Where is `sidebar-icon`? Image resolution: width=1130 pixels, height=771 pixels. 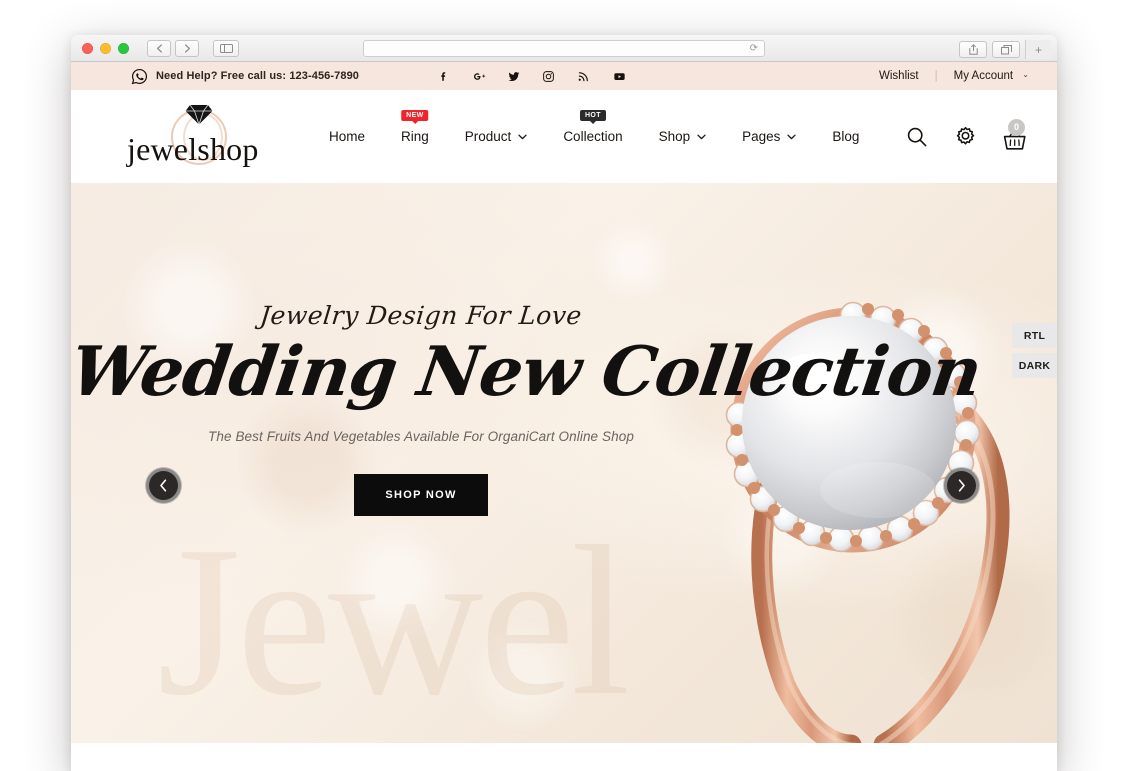 sidebar-icon is located at coordinates (226, 48).